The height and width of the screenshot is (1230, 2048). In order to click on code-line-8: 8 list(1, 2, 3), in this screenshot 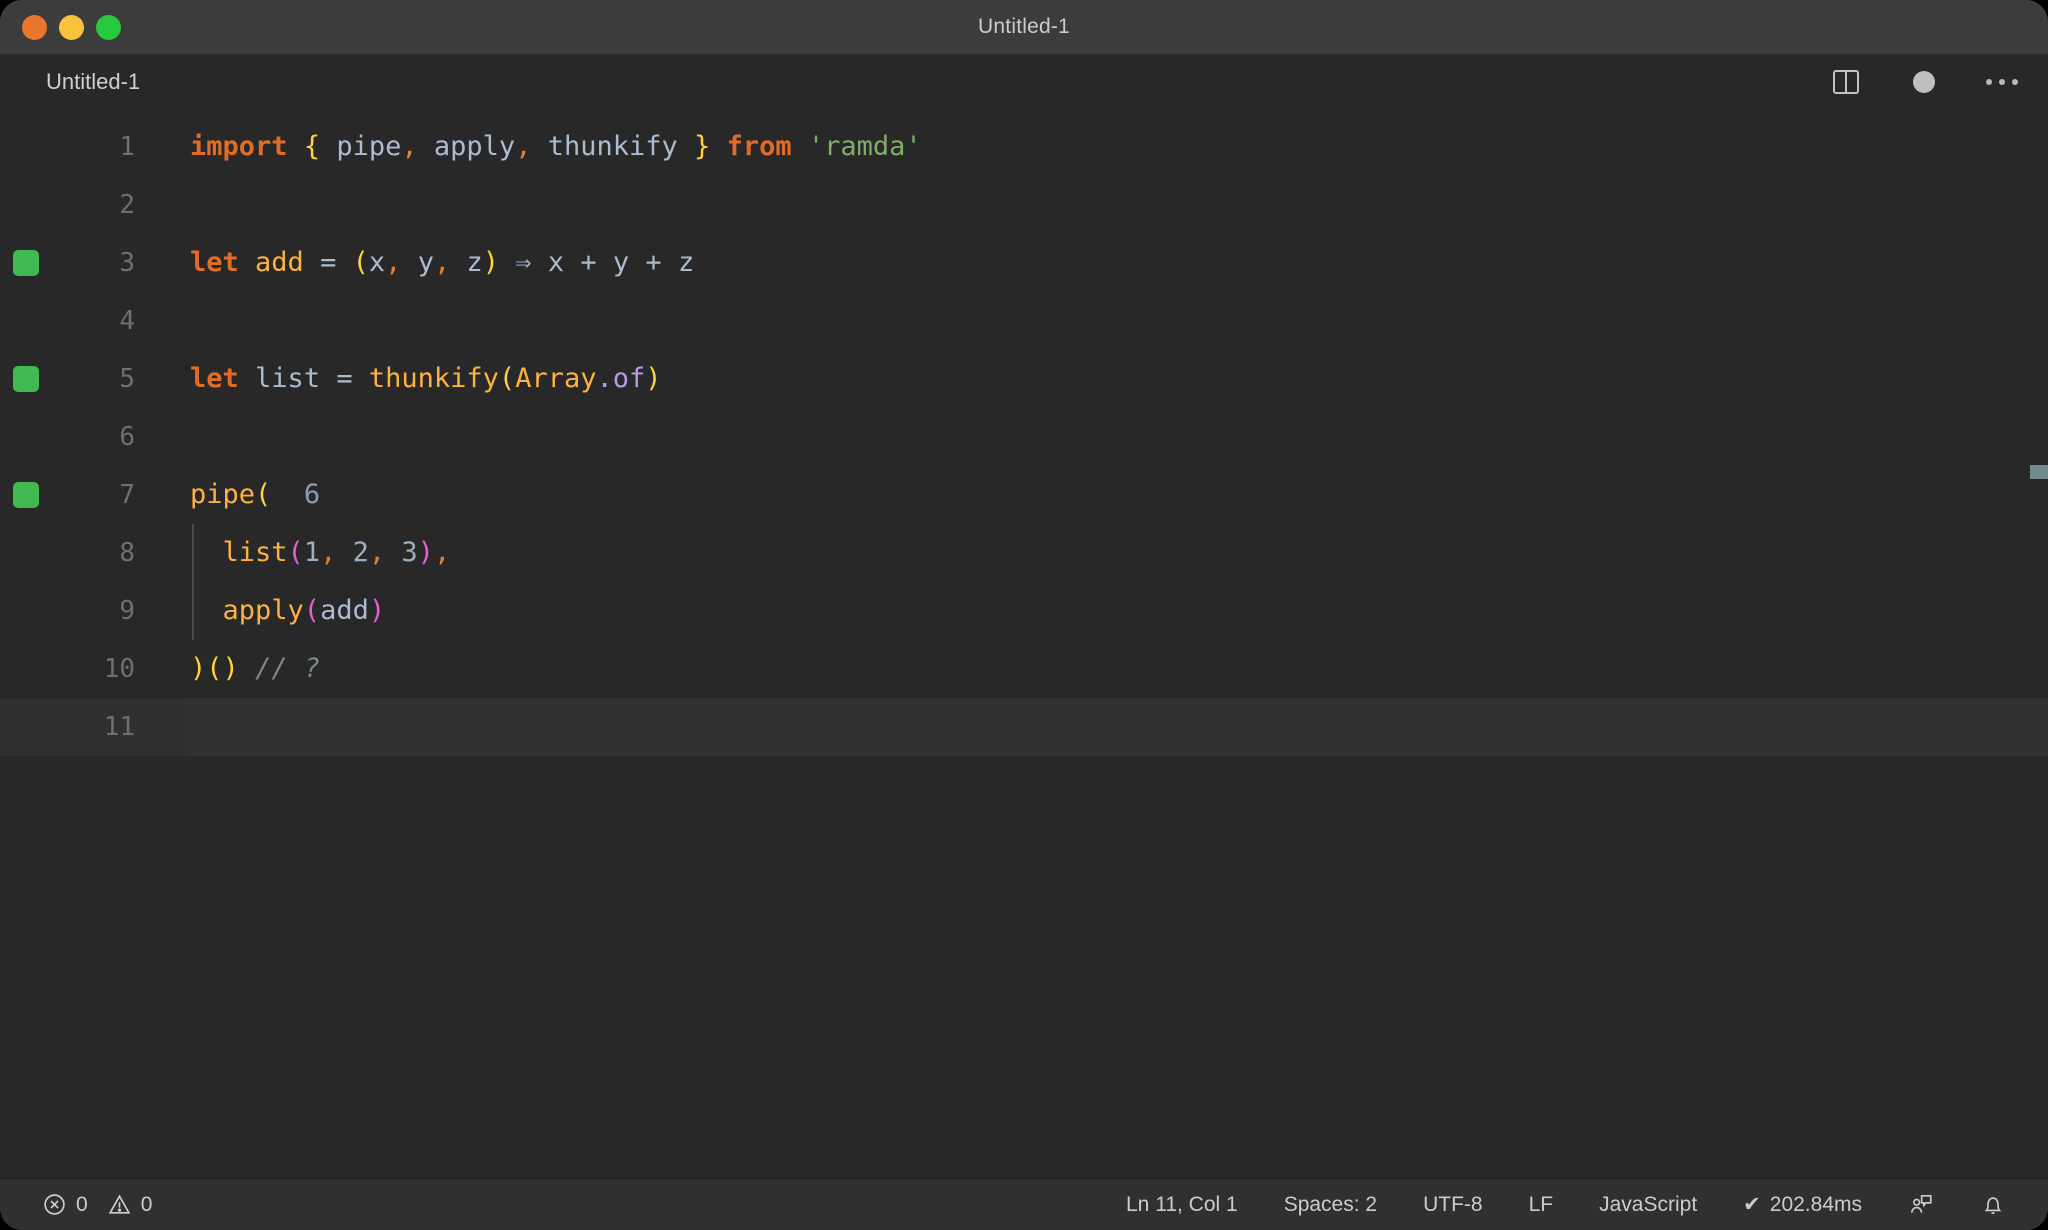, I will do `click(1024, 553)`.